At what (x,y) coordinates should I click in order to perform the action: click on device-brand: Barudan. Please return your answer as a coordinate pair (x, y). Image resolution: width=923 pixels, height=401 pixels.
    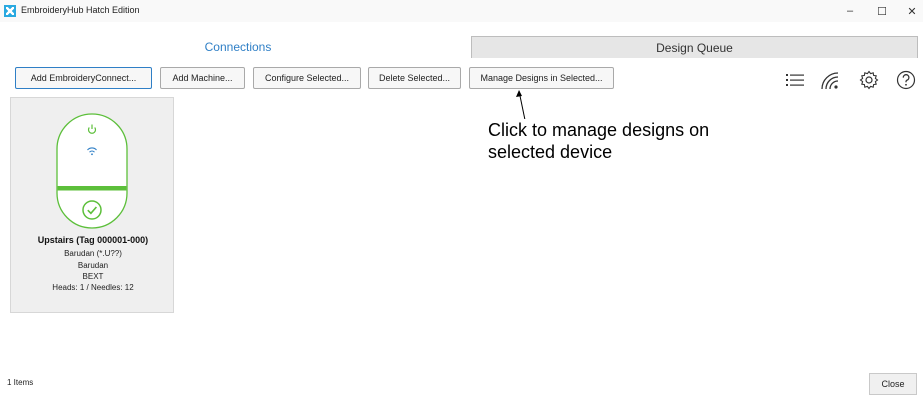
    Looking at the image, I should click on (93, 265).